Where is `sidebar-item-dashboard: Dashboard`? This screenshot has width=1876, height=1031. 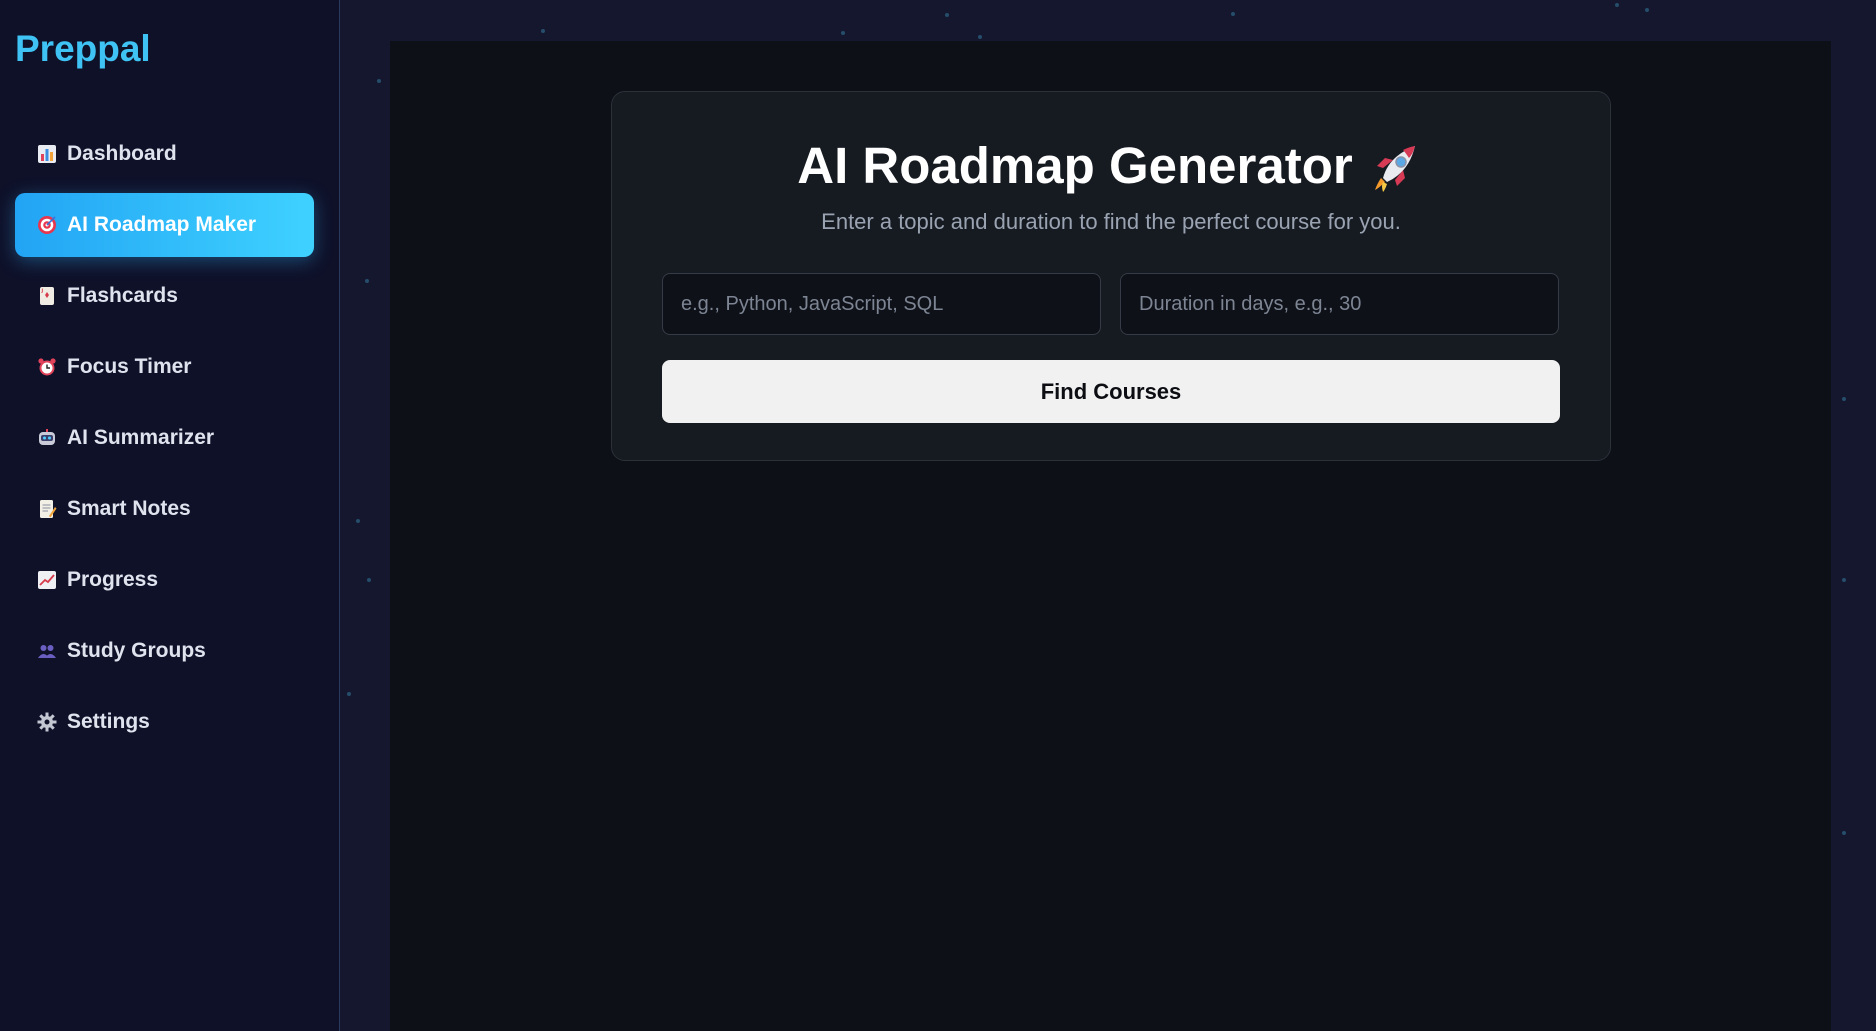
sidebar-item-dashboard: Dashboard is located at coordinates (164, 154).